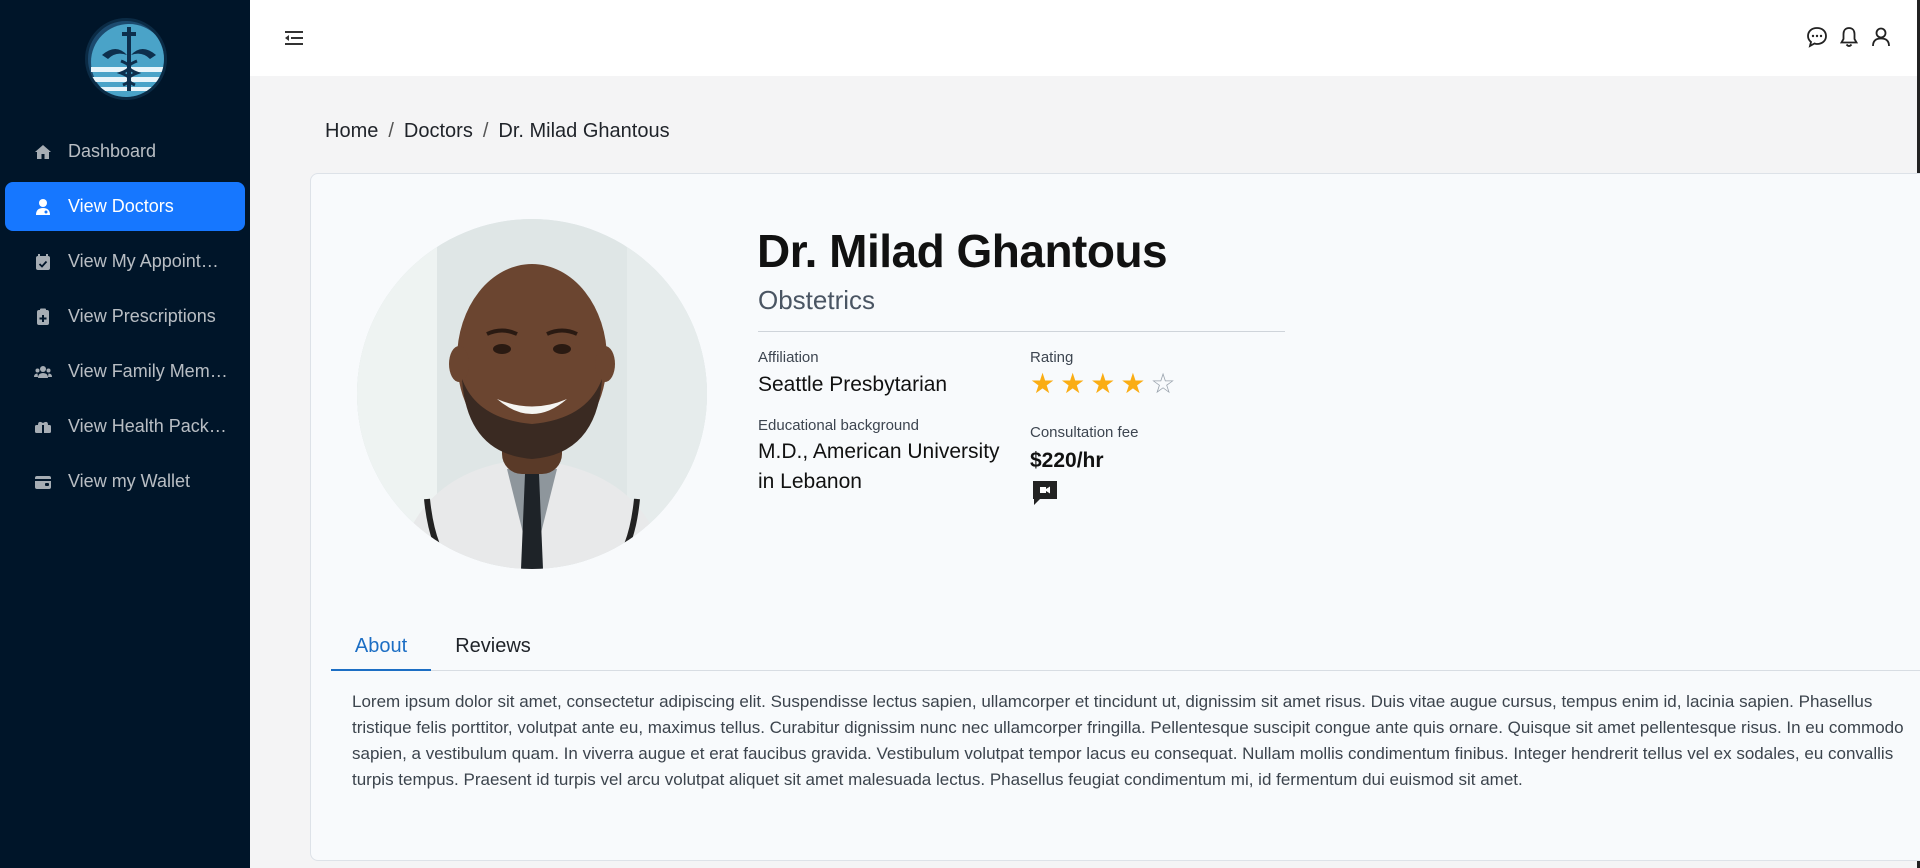 The width and height of the screenshot is (1920, 868). Describe the element at coordinates (43, 207) in the screenshot. I see `doctor-icon` at that location.